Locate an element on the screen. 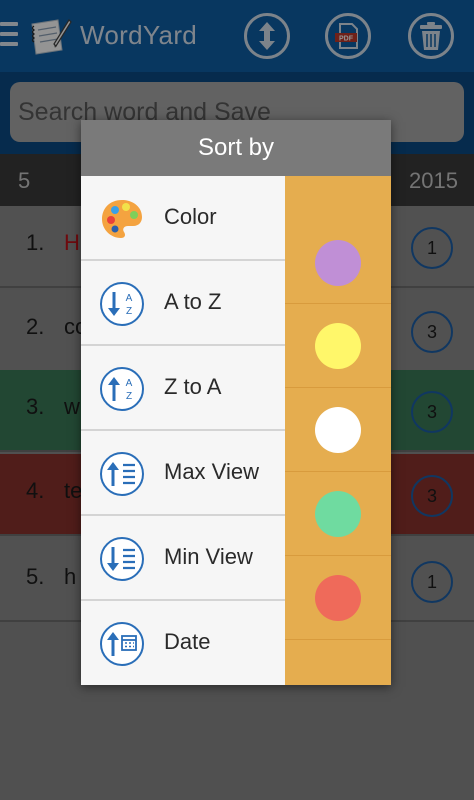 The height and width of the screenshot is (800, 474). sort-option-min-view: Min View is located at coordinates (183, 558).